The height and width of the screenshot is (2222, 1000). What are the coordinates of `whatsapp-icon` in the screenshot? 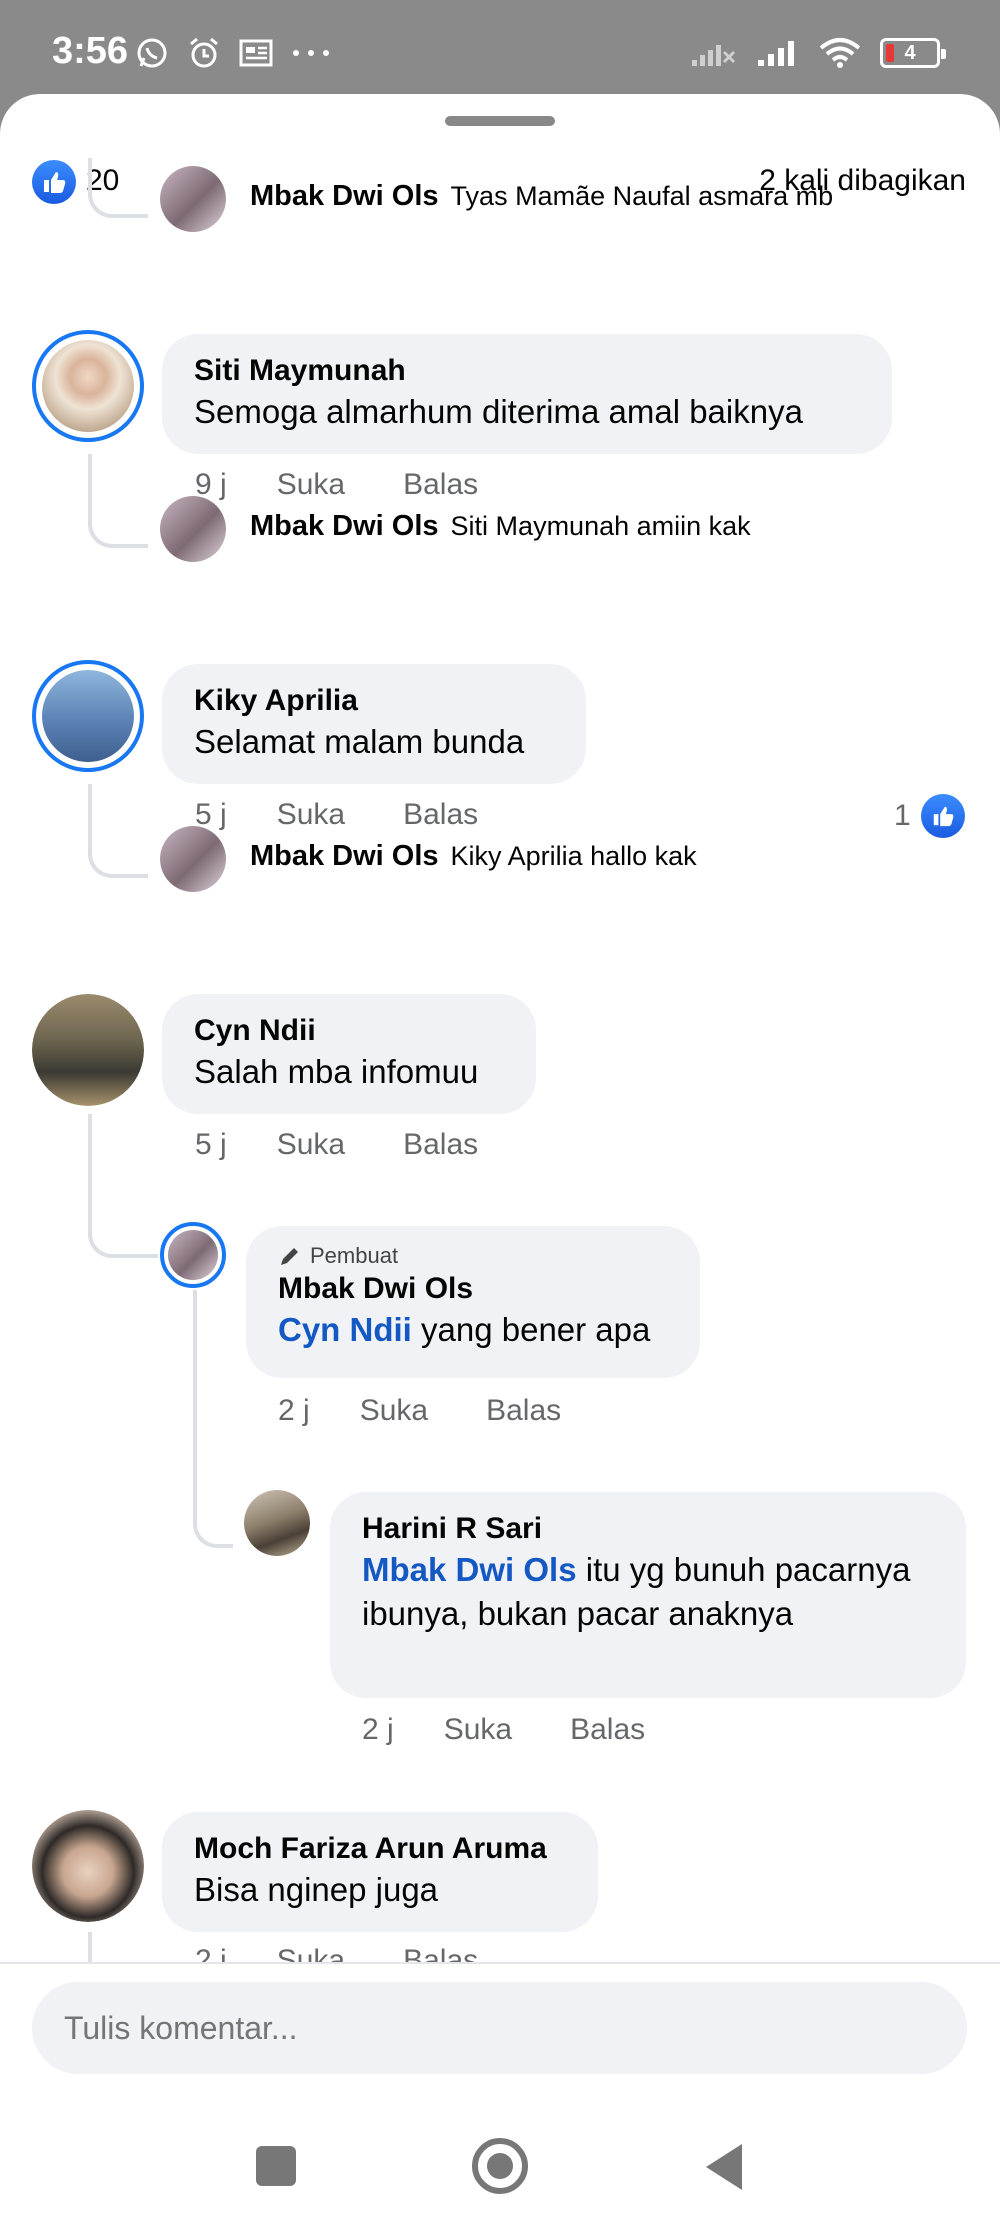 It's located at (152, 53).